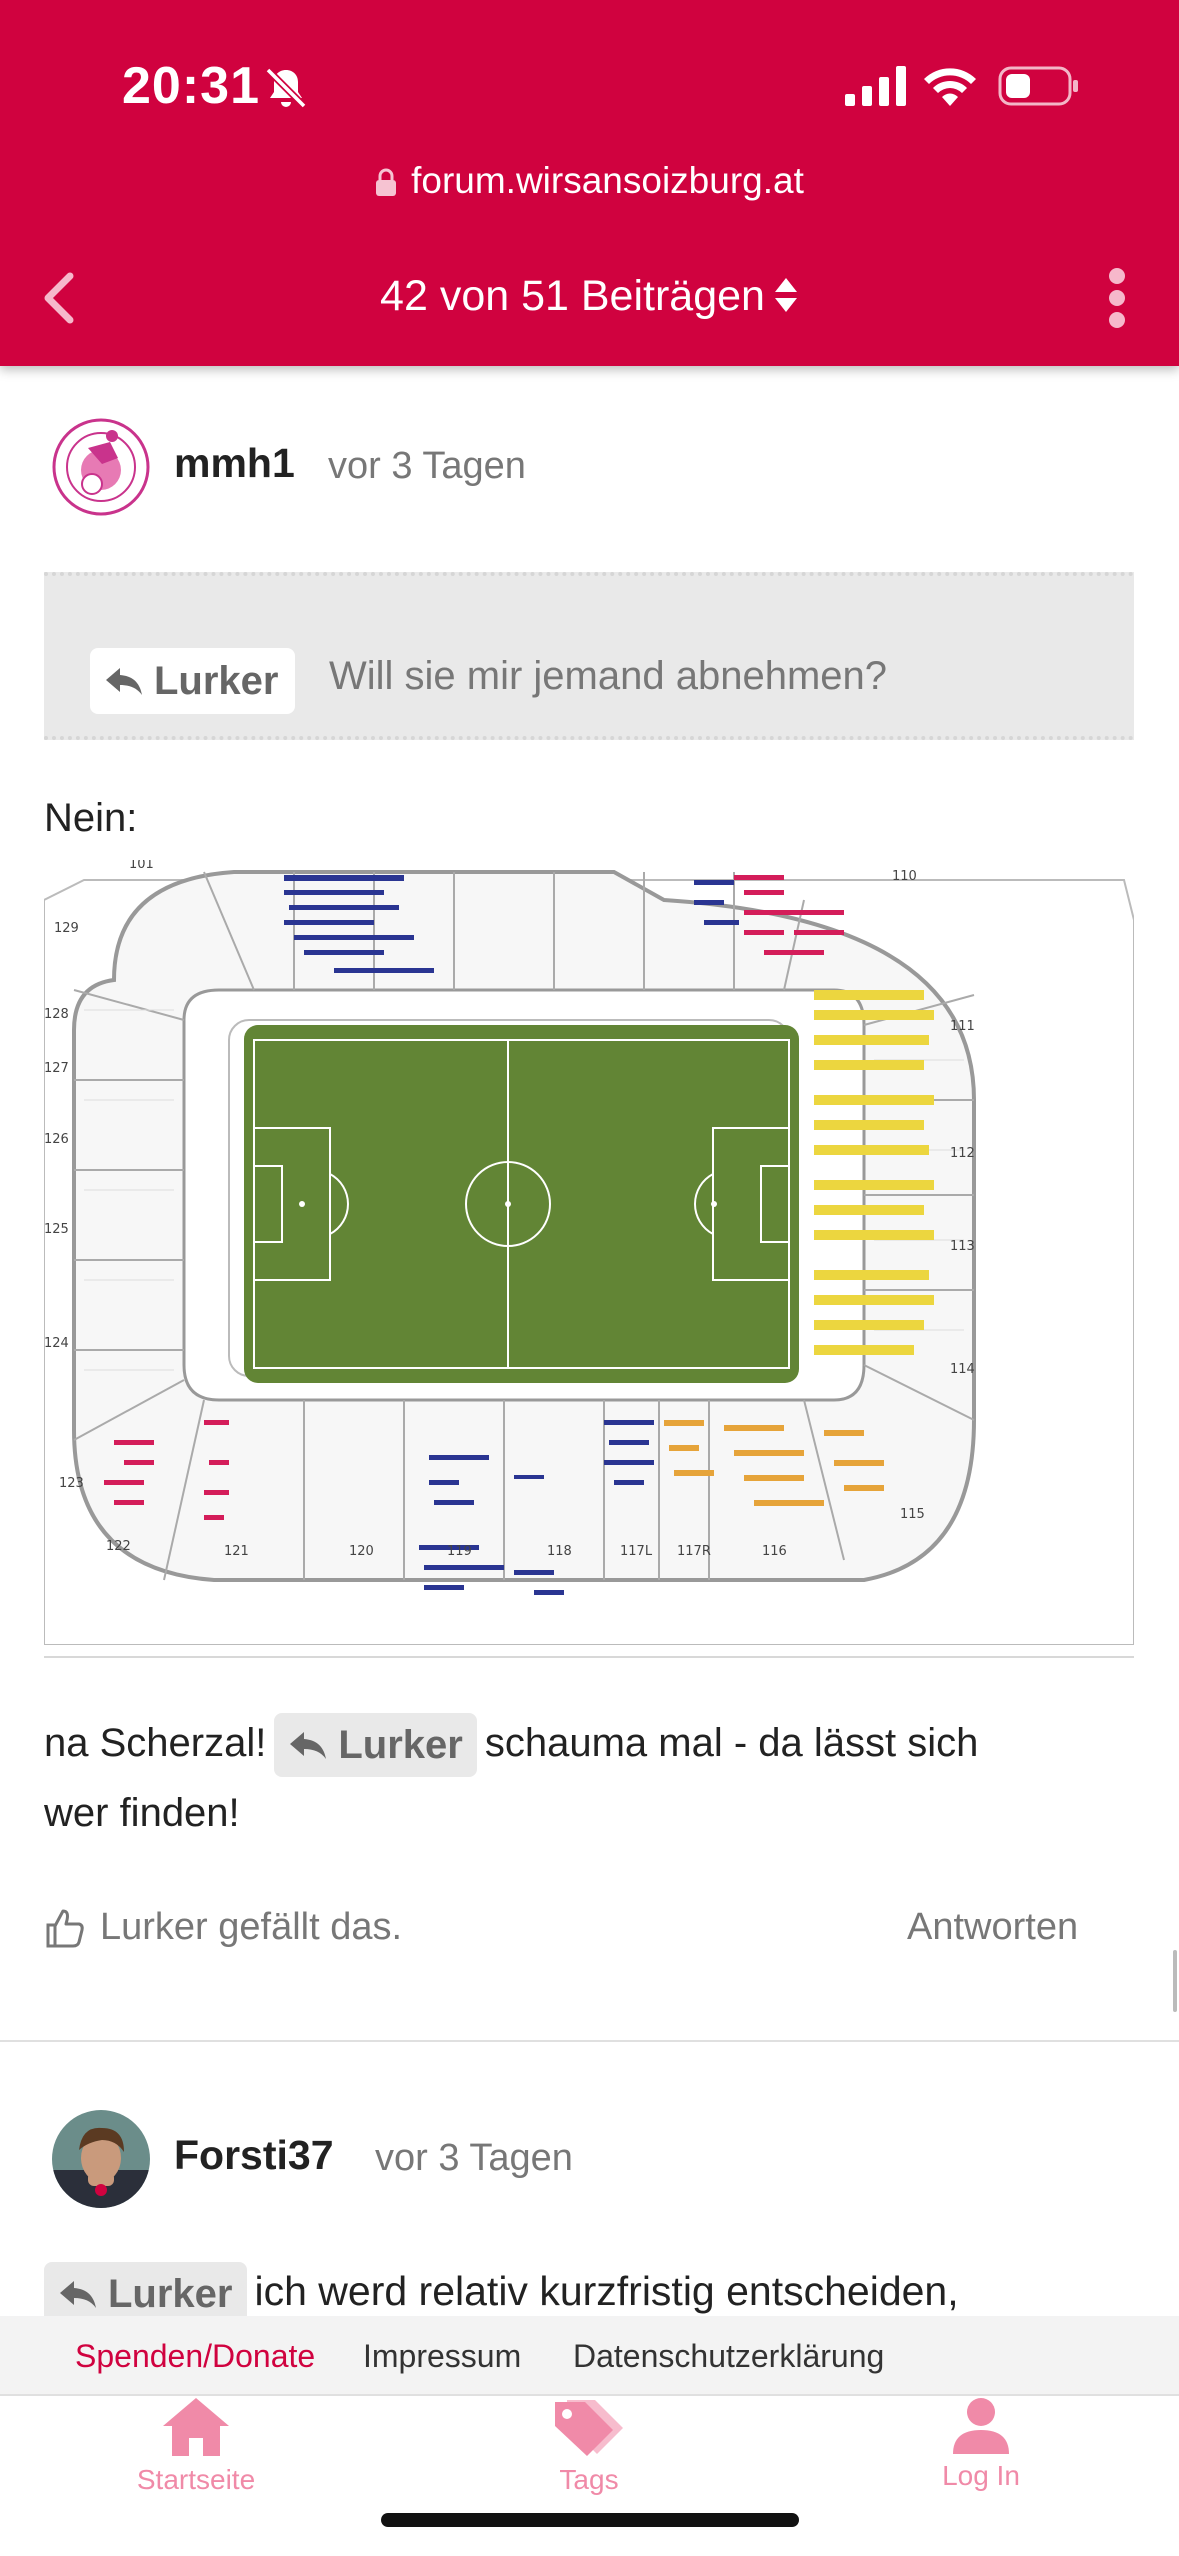 The width and height of the screenshot is (1179, 2556). What do you see at coordinates (992, 1927) in the screenshot?
I see `reply-button: Antworten` at bounding box center [992, 1927].